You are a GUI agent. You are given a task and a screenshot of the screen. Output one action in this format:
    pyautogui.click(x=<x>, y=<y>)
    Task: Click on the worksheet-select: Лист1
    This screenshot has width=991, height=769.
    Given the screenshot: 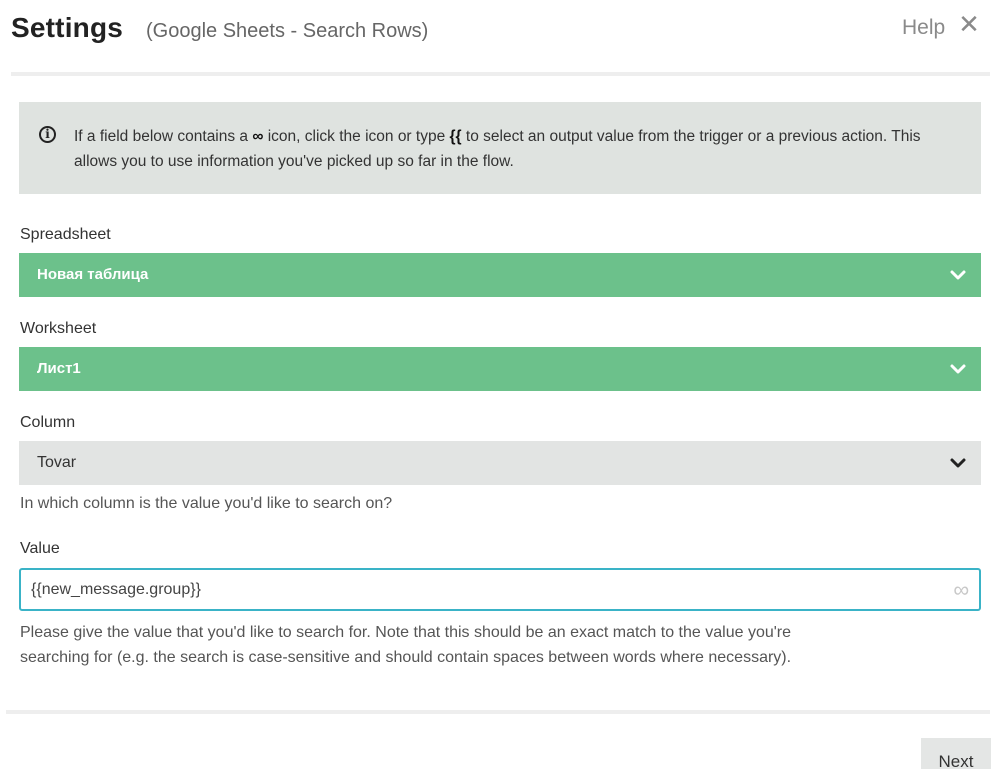 What is the action you would take?
    pyautogui.click(x=500, y=369)
    